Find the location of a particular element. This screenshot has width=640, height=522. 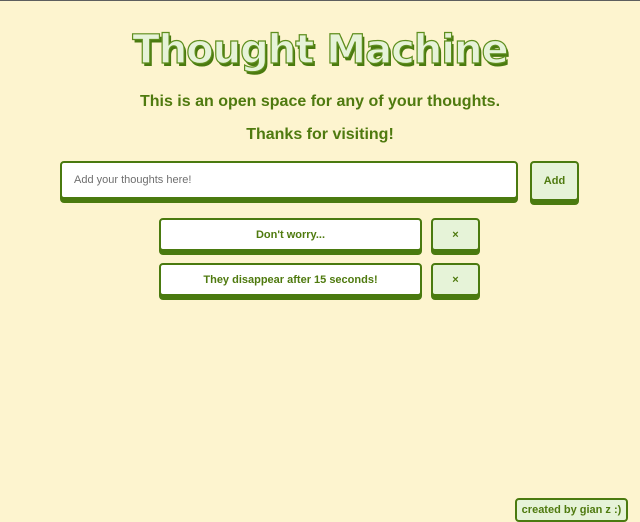

page-title: Thought Machine is located at coordinates (320, 49).